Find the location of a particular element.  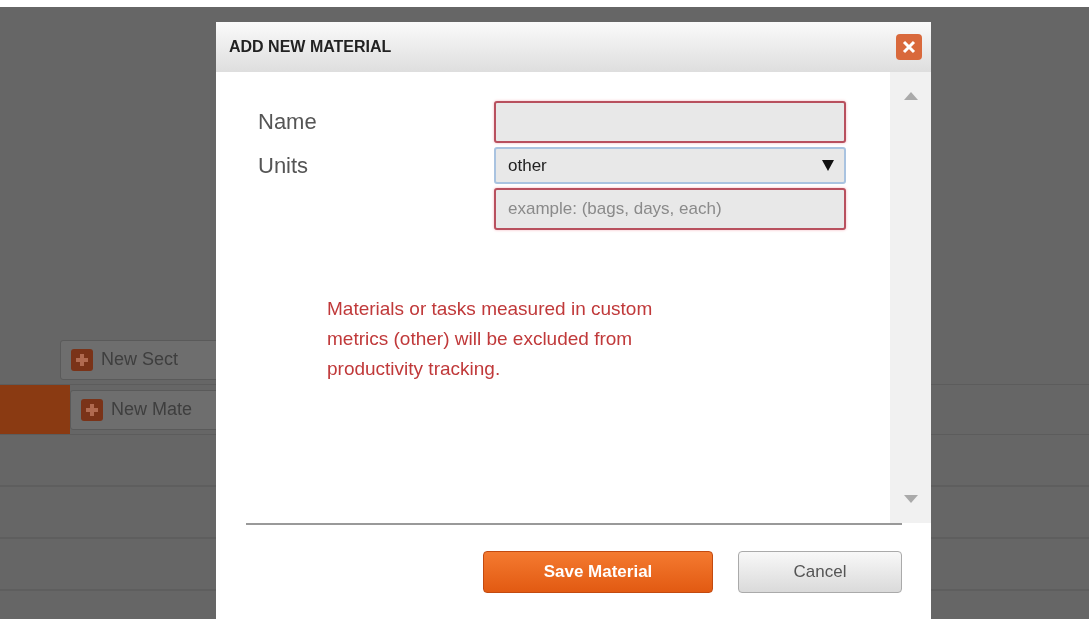

close-button is located at coordinates (909, 47).